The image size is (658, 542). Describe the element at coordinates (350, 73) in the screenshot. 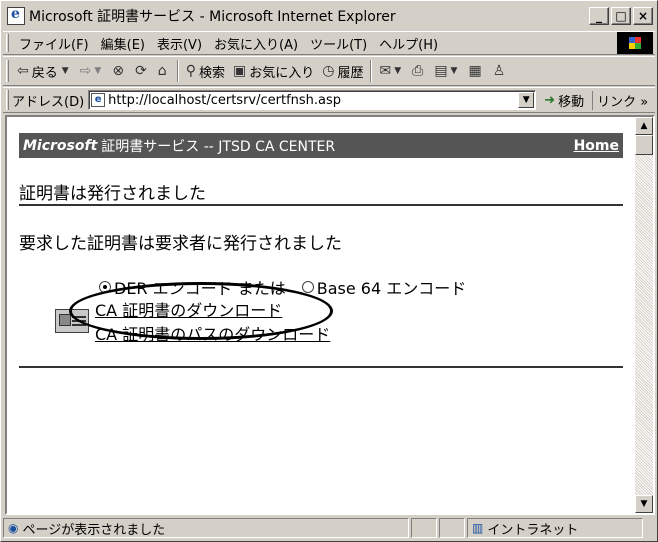

I see `history-label: 履歴` at that location.